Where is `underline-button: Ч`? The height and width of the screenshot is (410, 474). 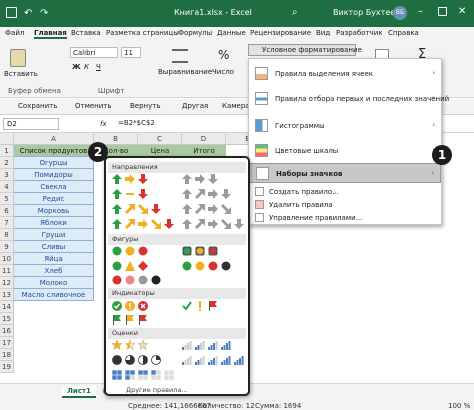 underline-button: Ч is located at coordinates (98, 67).